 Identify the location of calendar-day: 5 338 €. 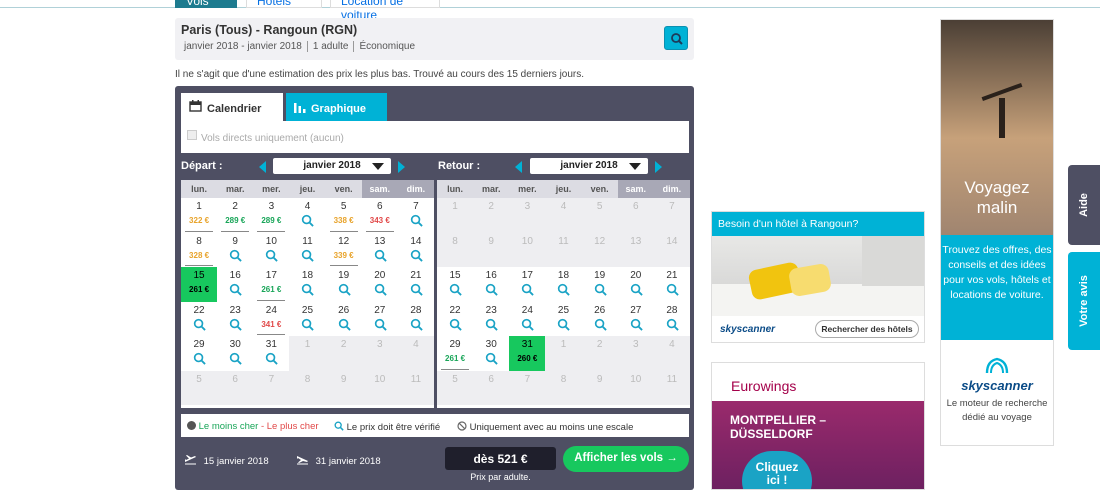
(344, 215).